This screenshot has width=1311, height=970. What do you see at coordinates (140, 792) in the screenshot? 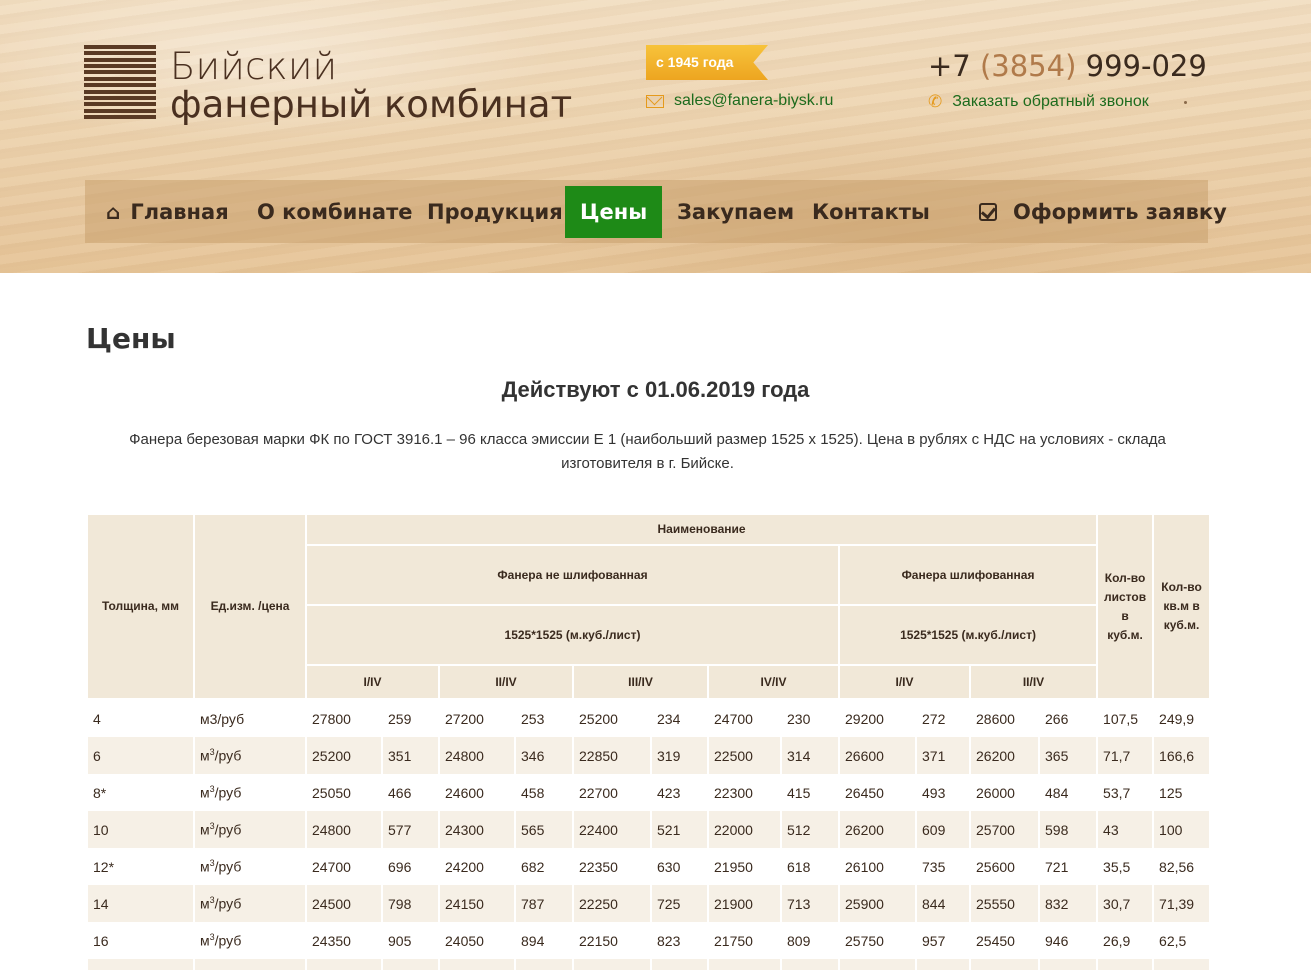
I see `thickness-cell: 8*` at bounding box center [140, 792].